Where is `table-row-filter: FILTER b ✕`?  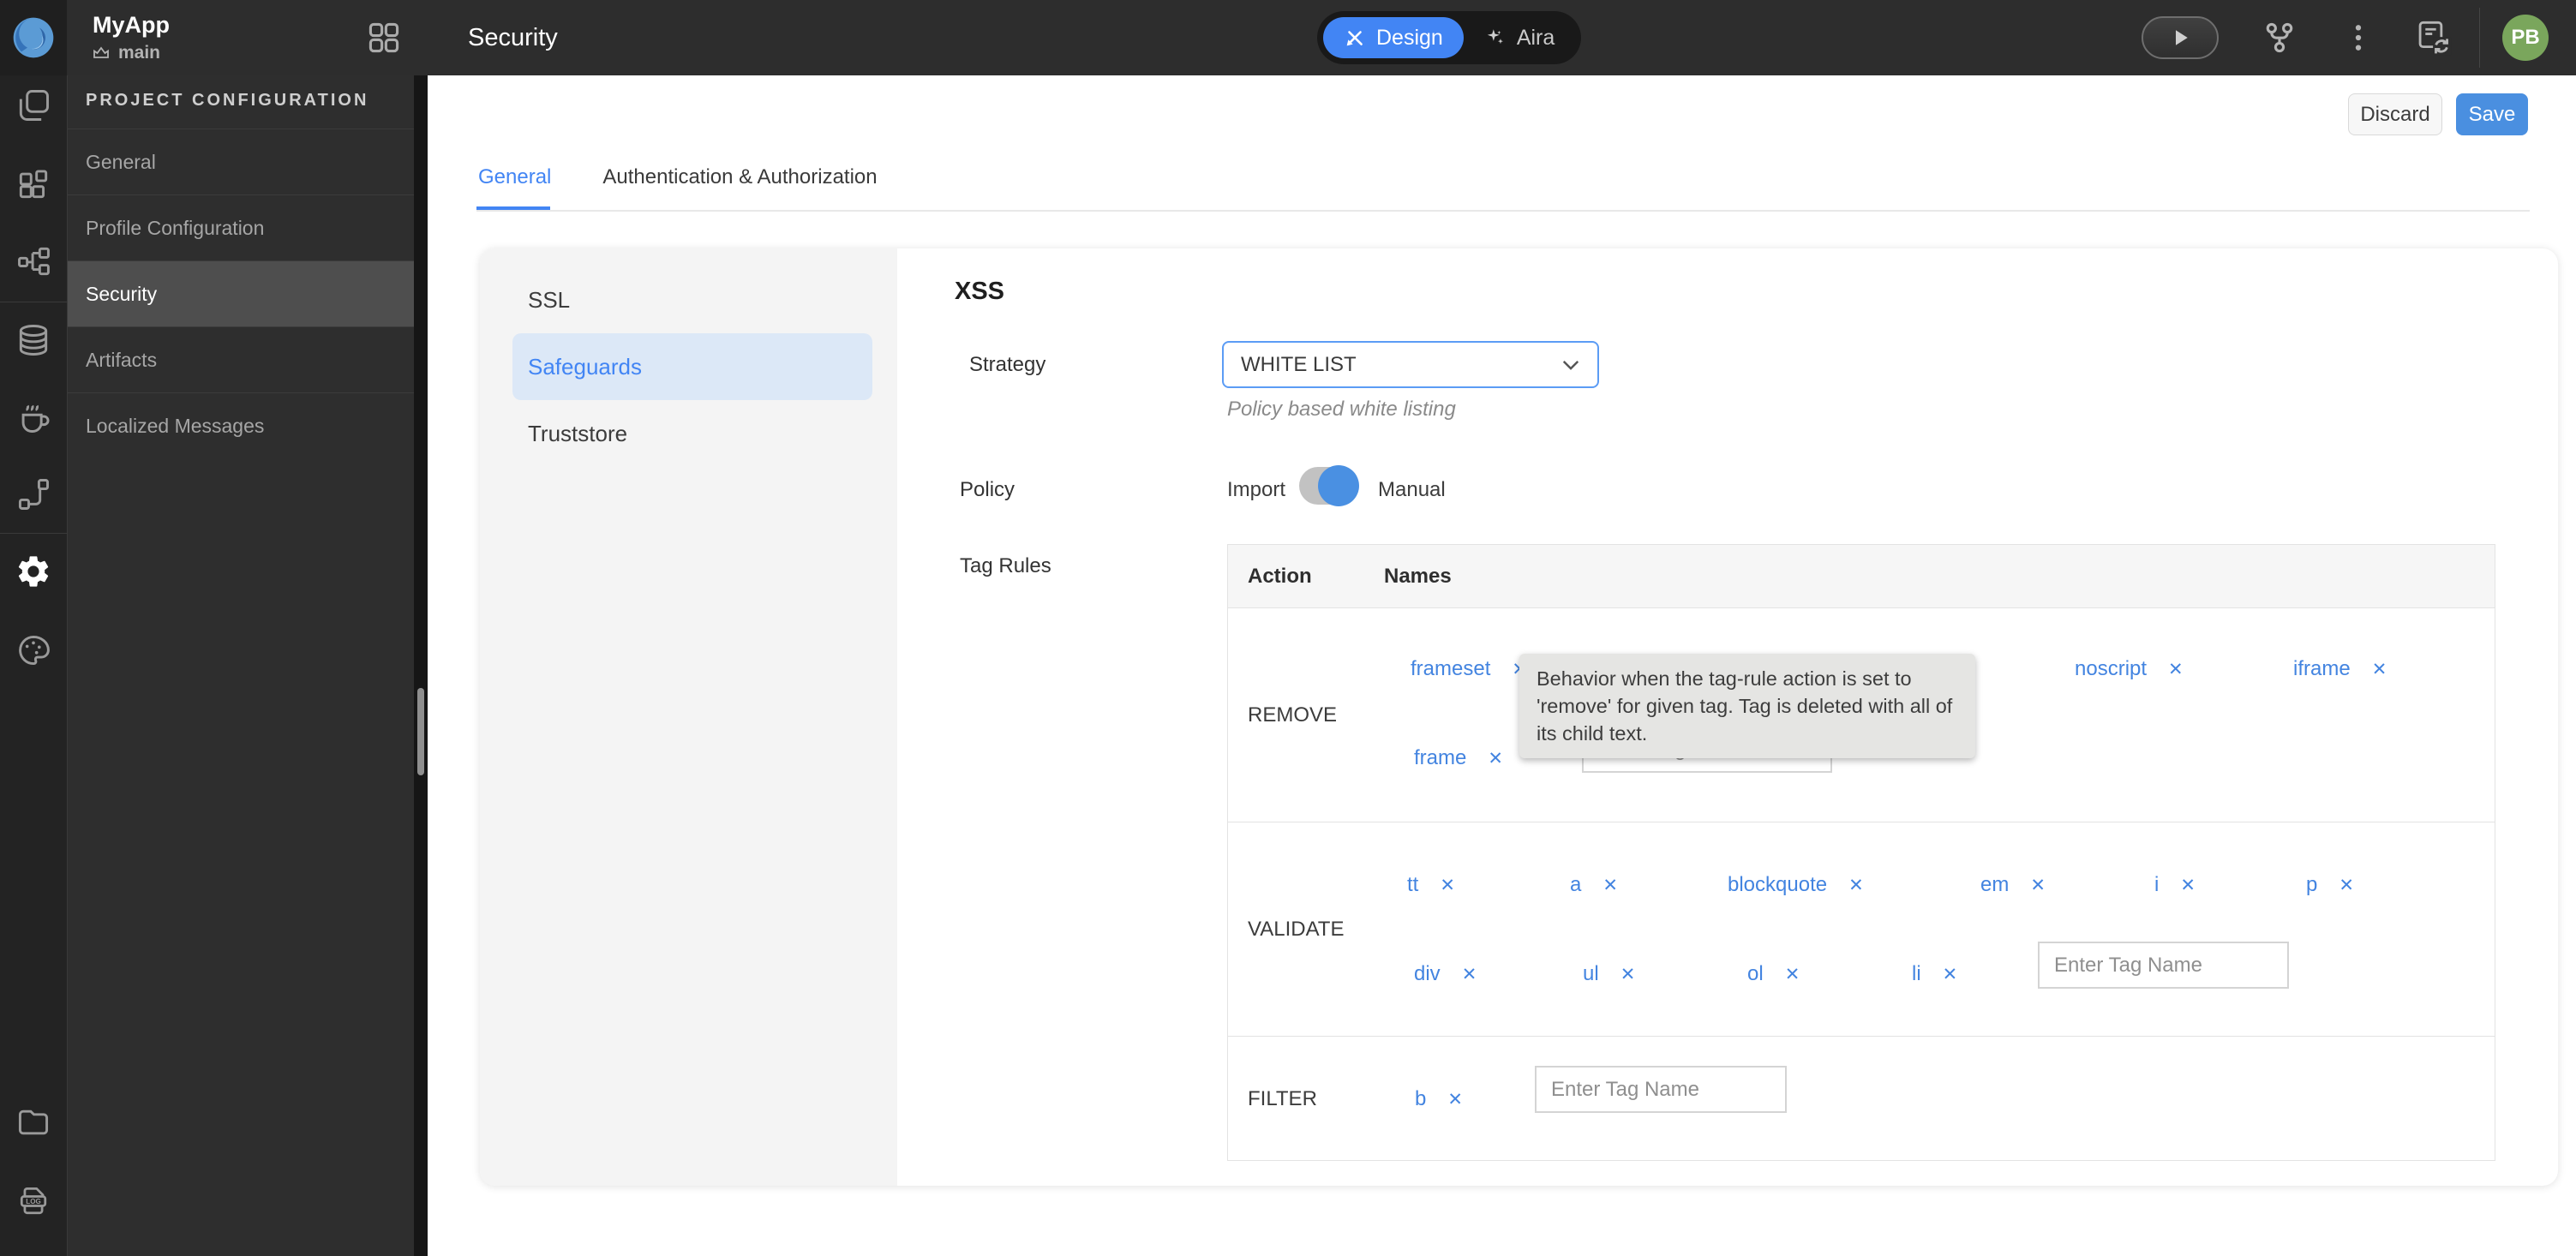 table-row-filter: FILTER b ✕ is located at coordinates (1861, 1098).